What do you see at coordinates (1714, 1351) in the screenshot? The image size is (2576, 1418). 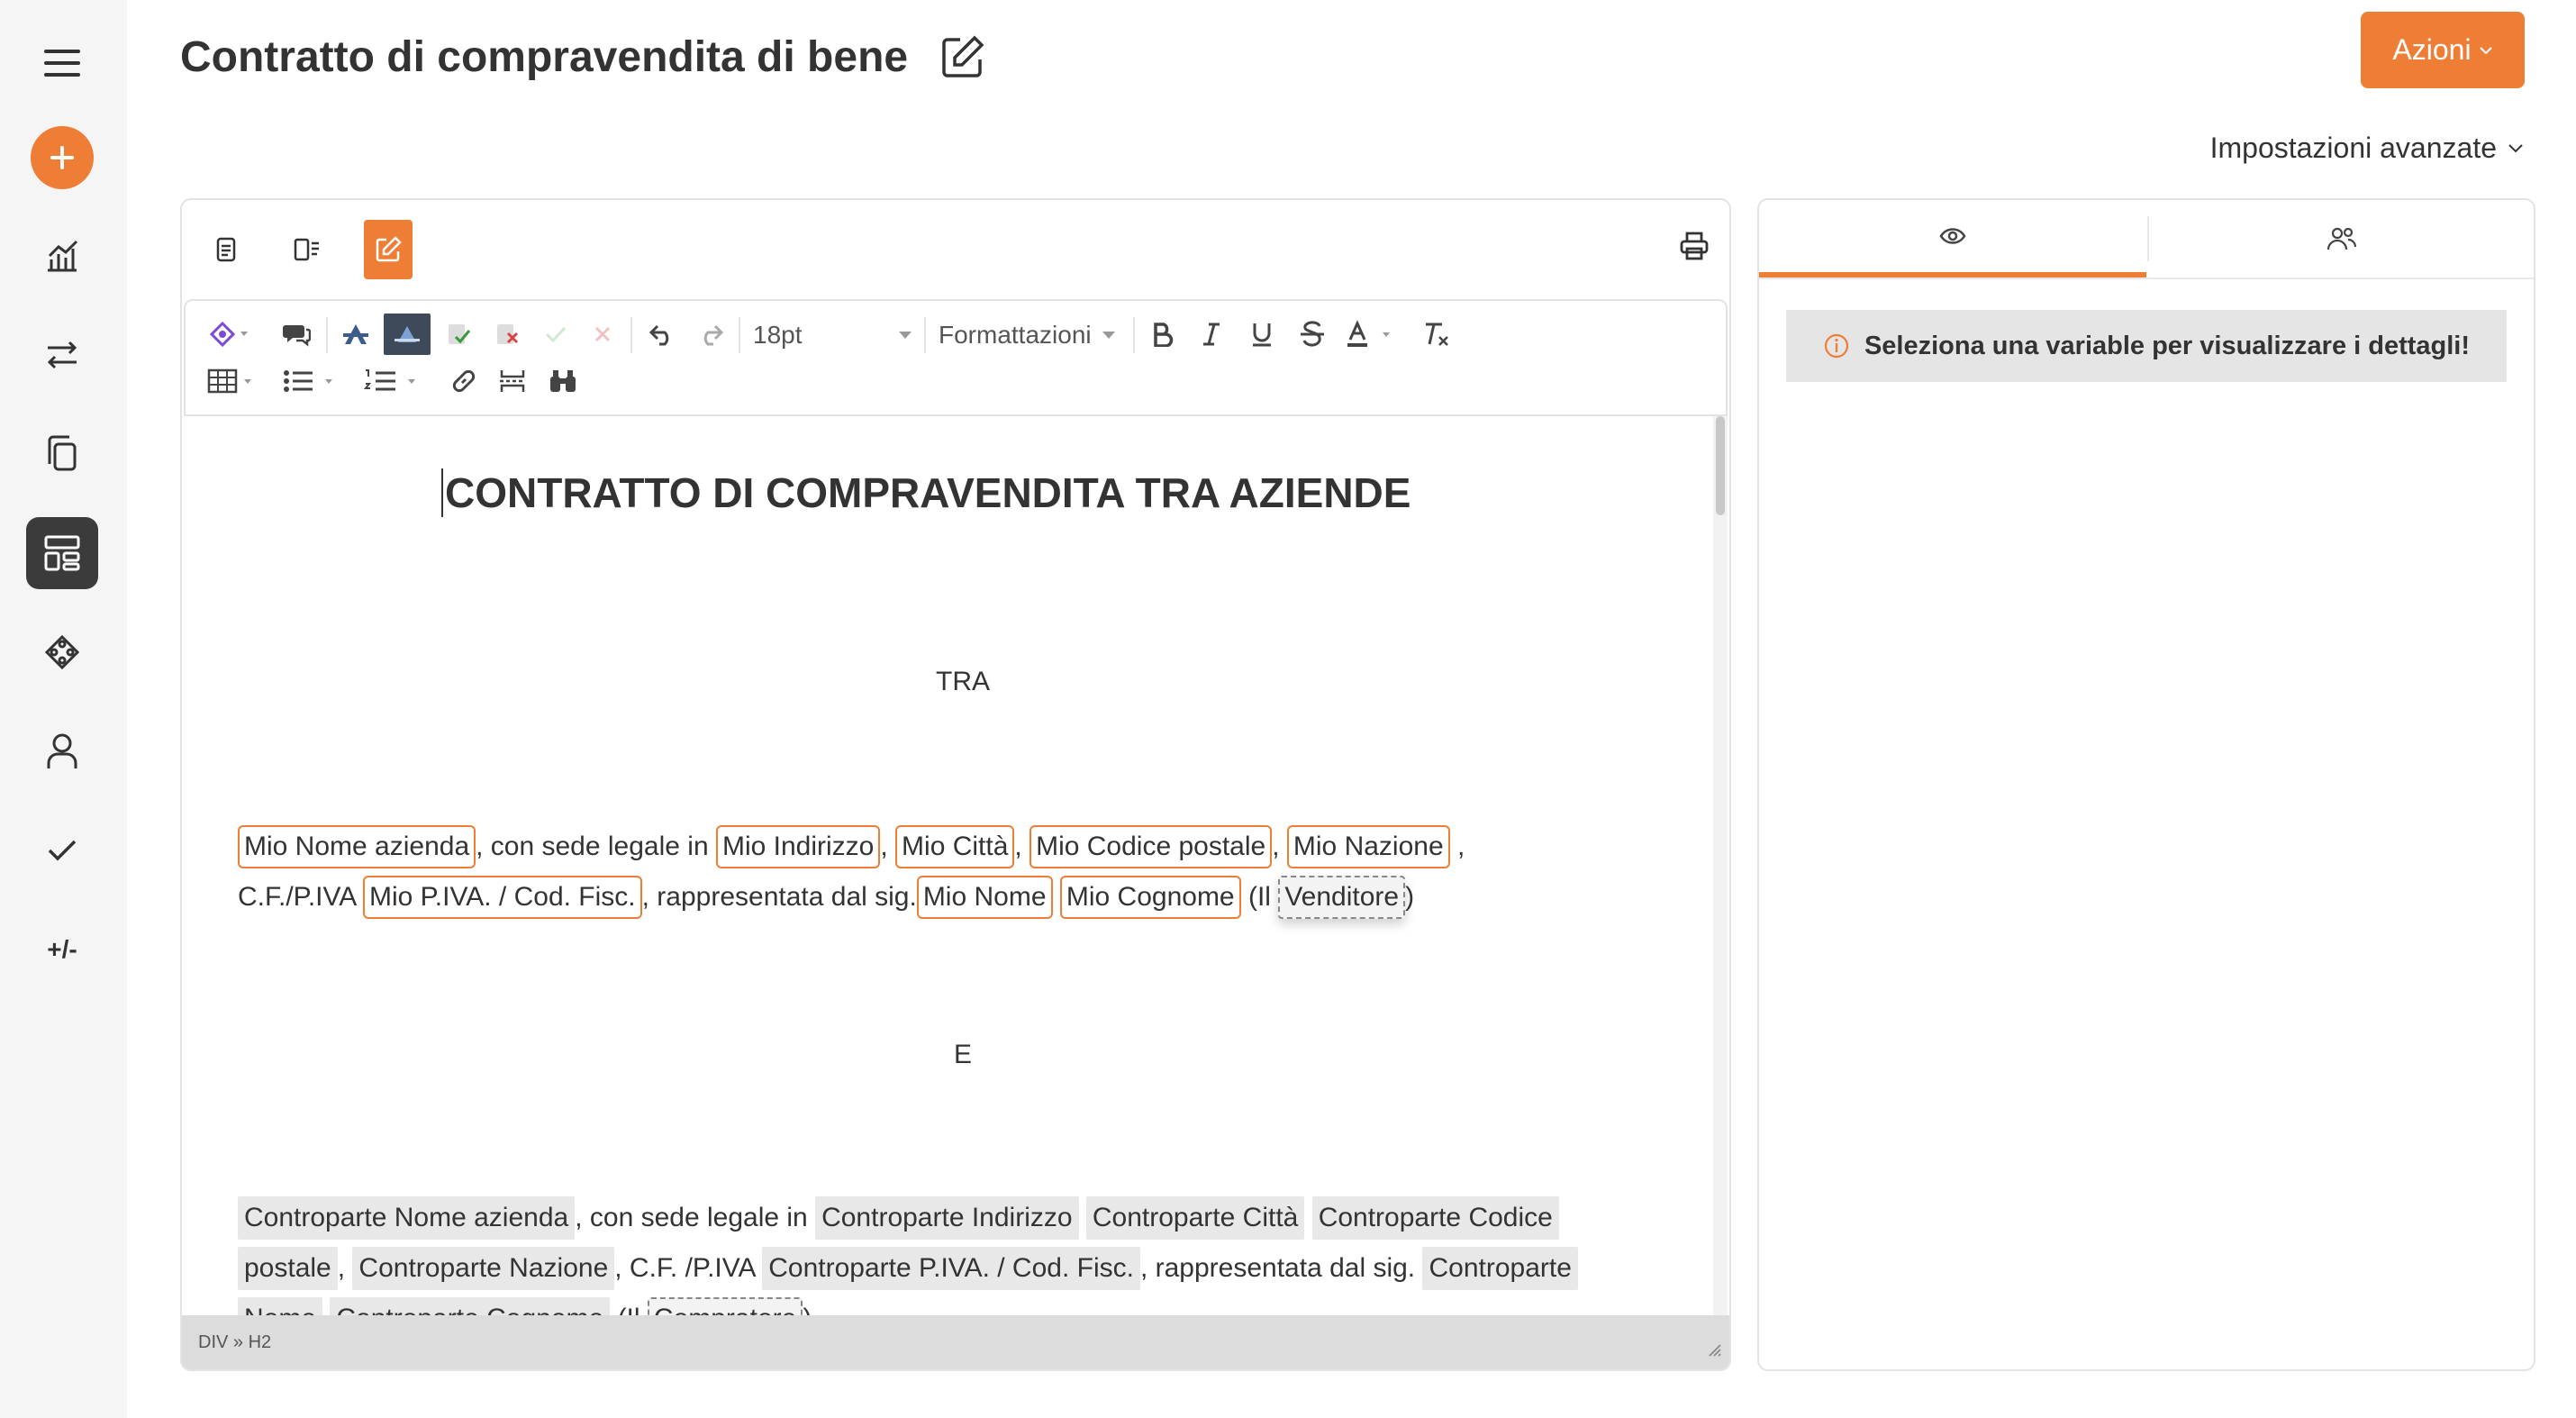 I see `resize-handle-icon` at bounding box center [1714, 1351].